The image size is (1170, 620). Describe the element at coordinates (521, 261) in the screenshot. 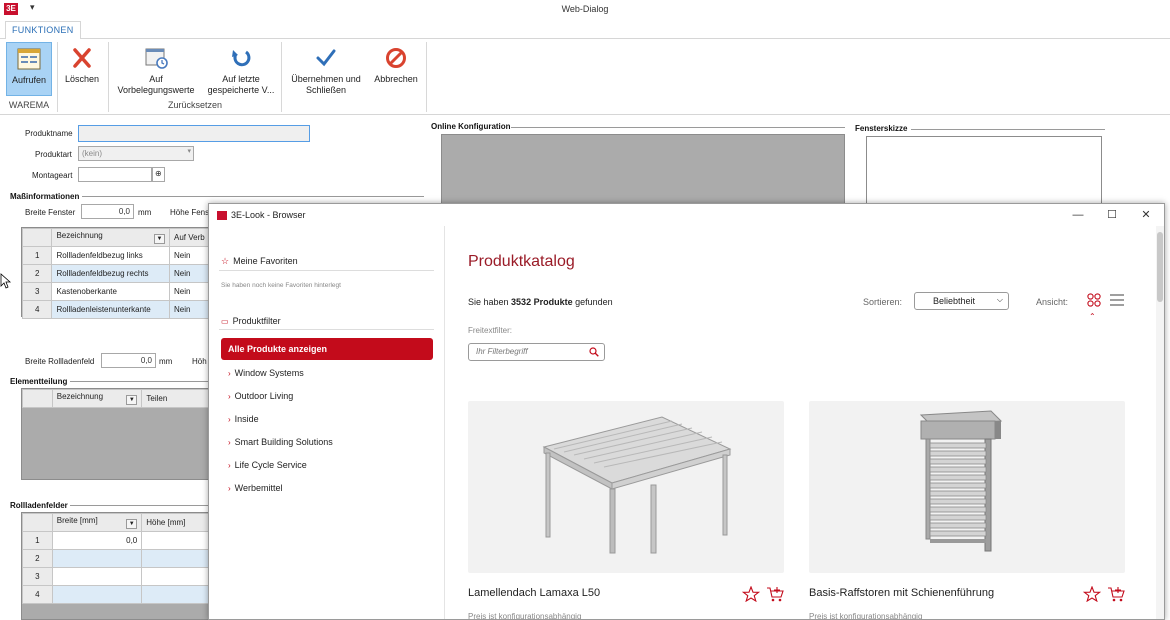

I see `catalog-title: Produktkatalog` at that location.